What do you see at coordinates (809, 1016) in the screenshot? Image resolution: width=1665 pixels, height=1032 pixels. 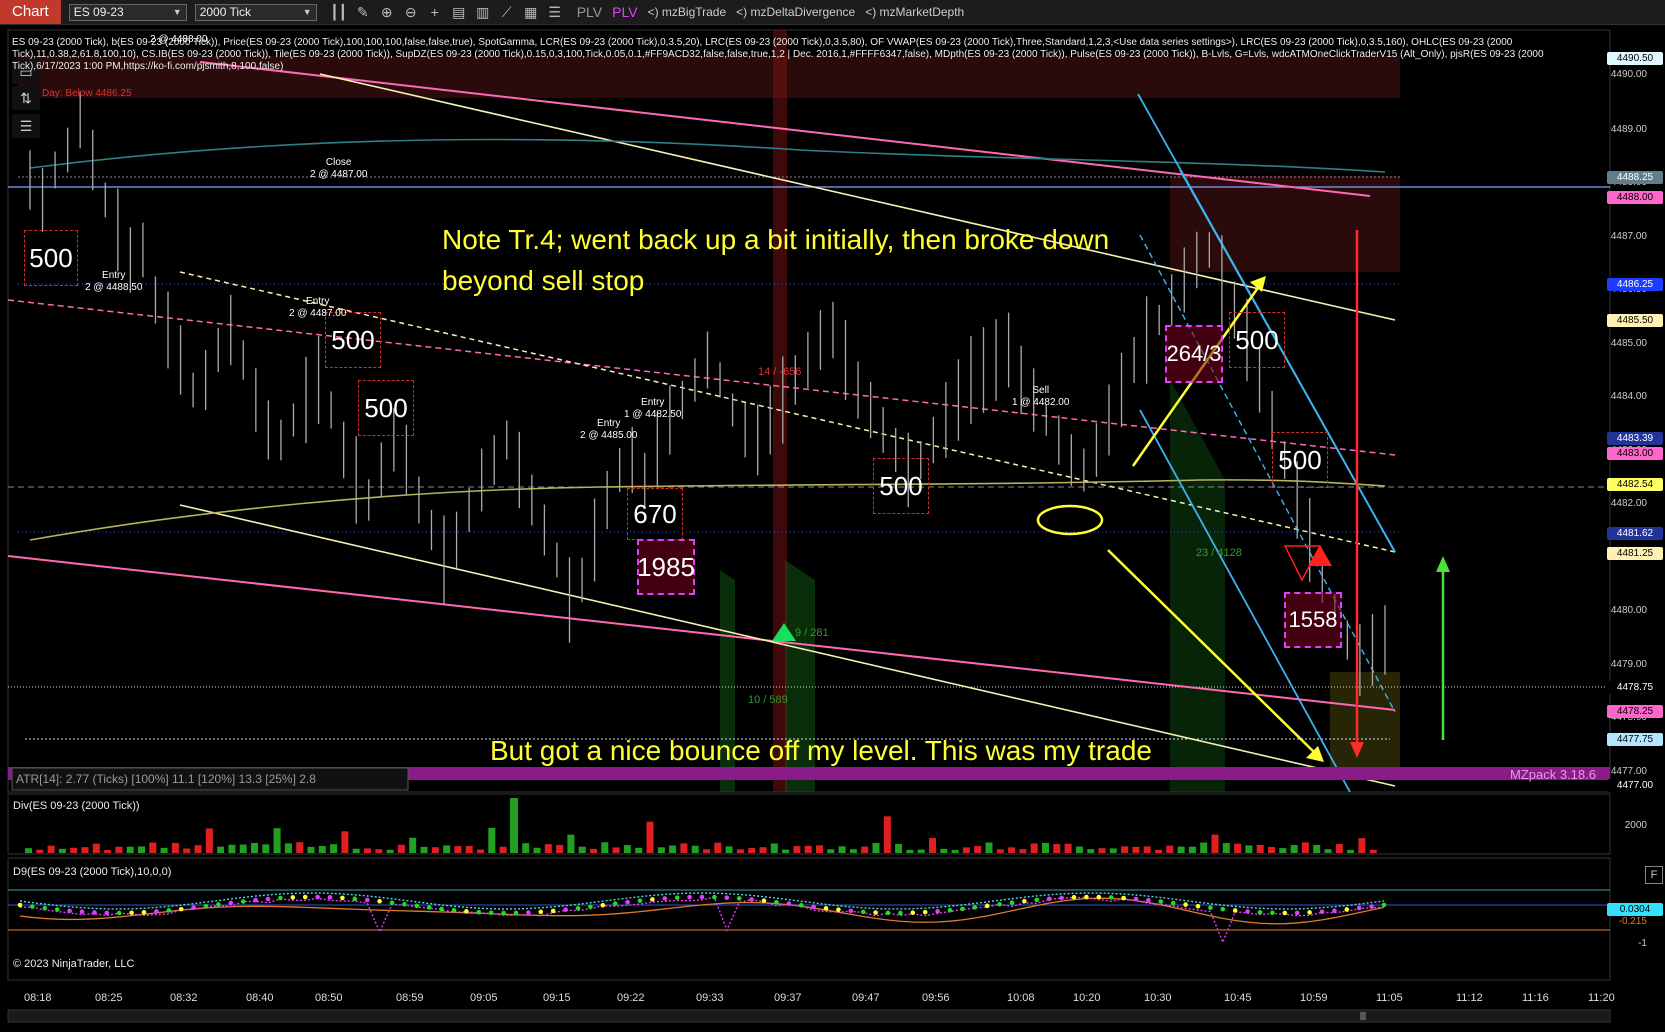 I see `horizontal-scrollbar` at bounding box center [809, 1016].